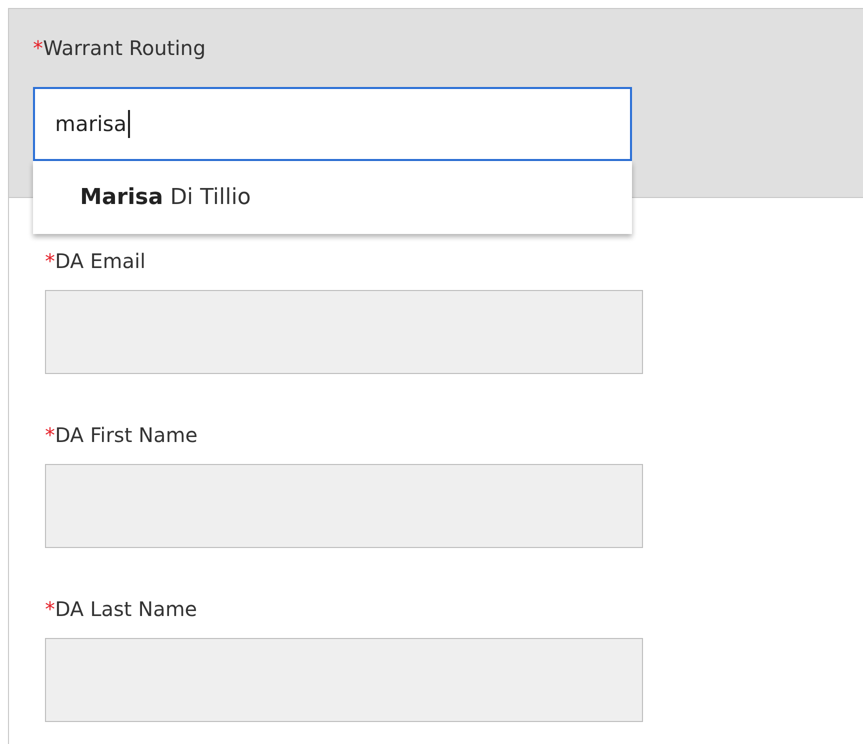  What do you see at coordinates (332, 197) in the screenshot?
I see `suggestion-item: Marisa Di Tillio` at bounding box center [332, 197].